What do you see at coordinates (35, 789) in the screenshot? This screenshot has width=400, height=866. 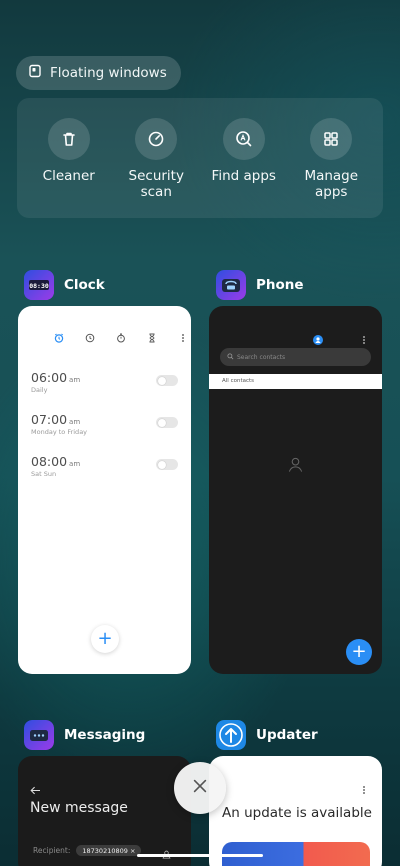 I see `back-arrow-icon` at bounding box center [35, 789].